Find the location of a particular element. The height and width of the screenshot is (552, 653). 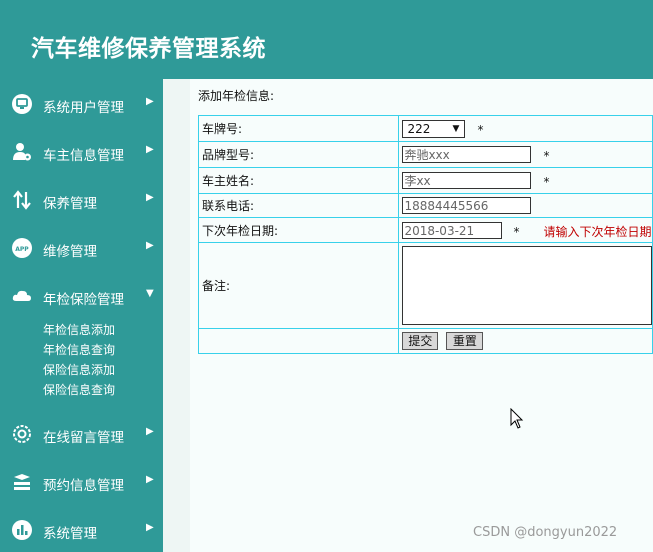

form-row-model: 品牌型号: * is located at coordinates (425, 154).